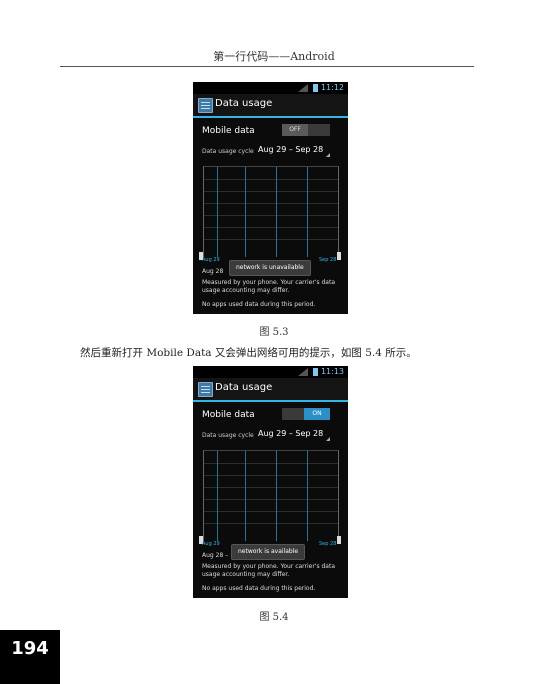 This screenshot has height=684, width=548. I want to click on mobile-data-toggle: ON, so click(306, 414).